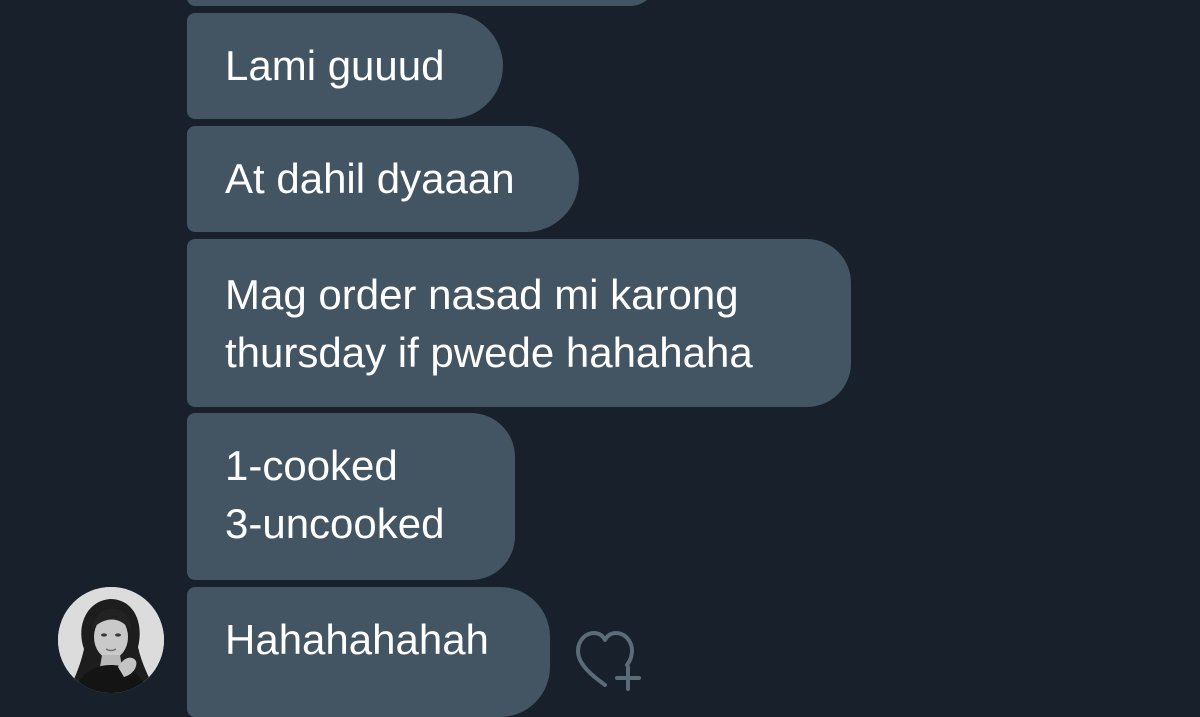 This screenshot has height=717, width=1200. I want to click on message-text-line-2: 3-uncooked, so click(335, 523).